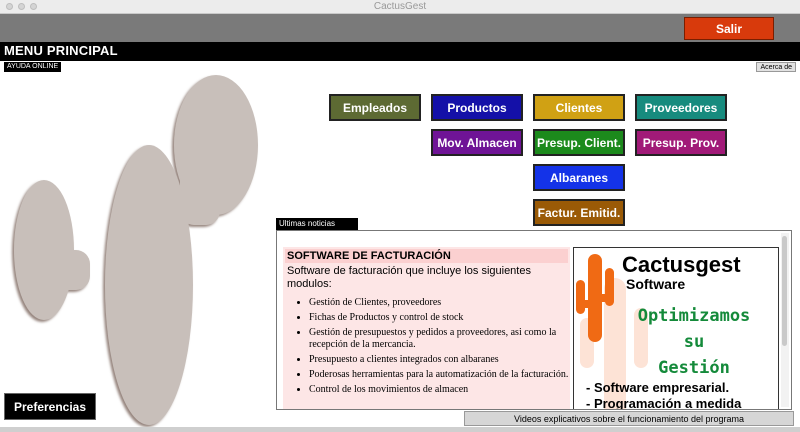  I want to click on news-tab: Ultimas noticias, so click(317, 224).